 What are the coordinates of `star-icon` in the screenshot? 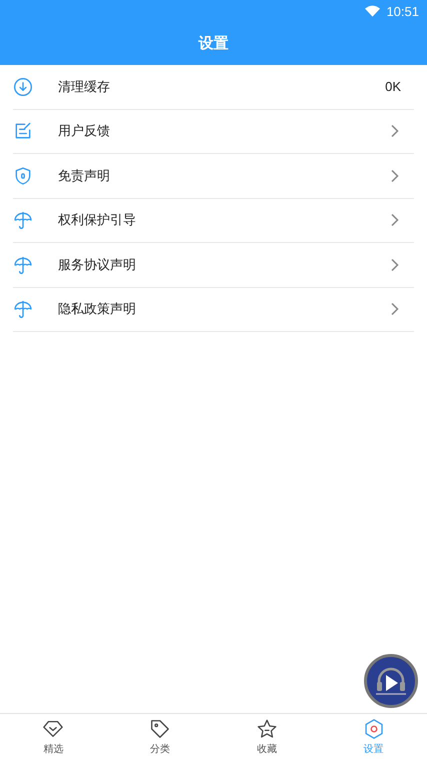 It's located at (267, 729).